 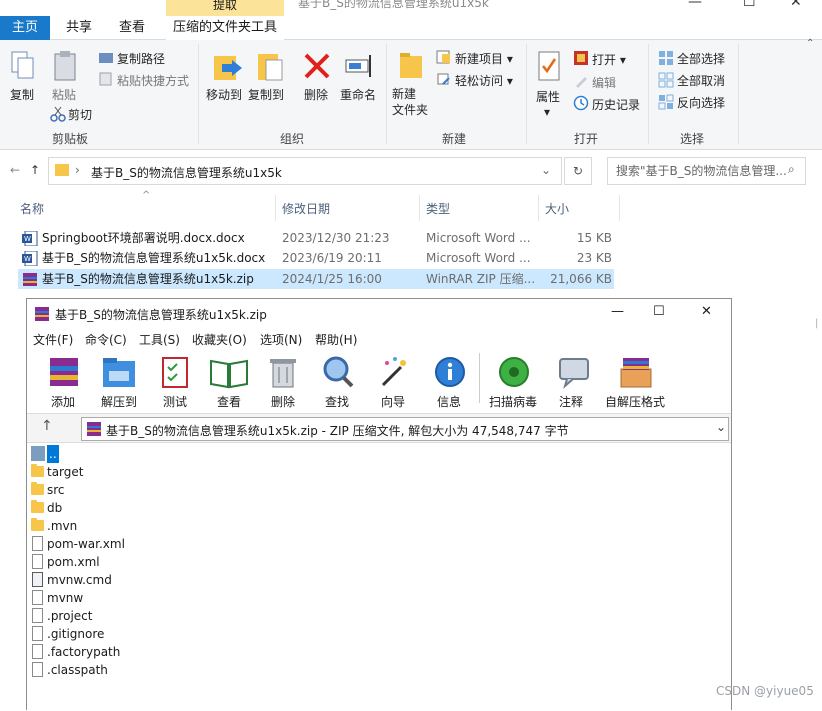 I want to click on cut-icon, so click(x=58, y=114).